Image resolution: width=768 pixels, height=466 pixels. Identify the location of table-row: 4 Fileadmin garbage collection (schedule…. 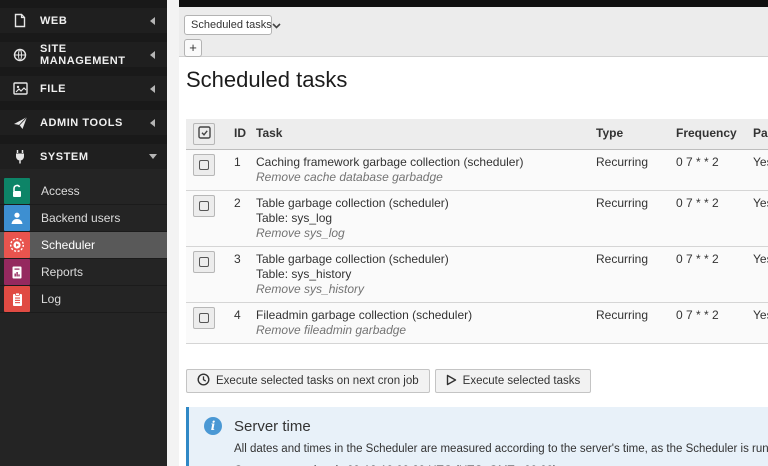
(477, 323).